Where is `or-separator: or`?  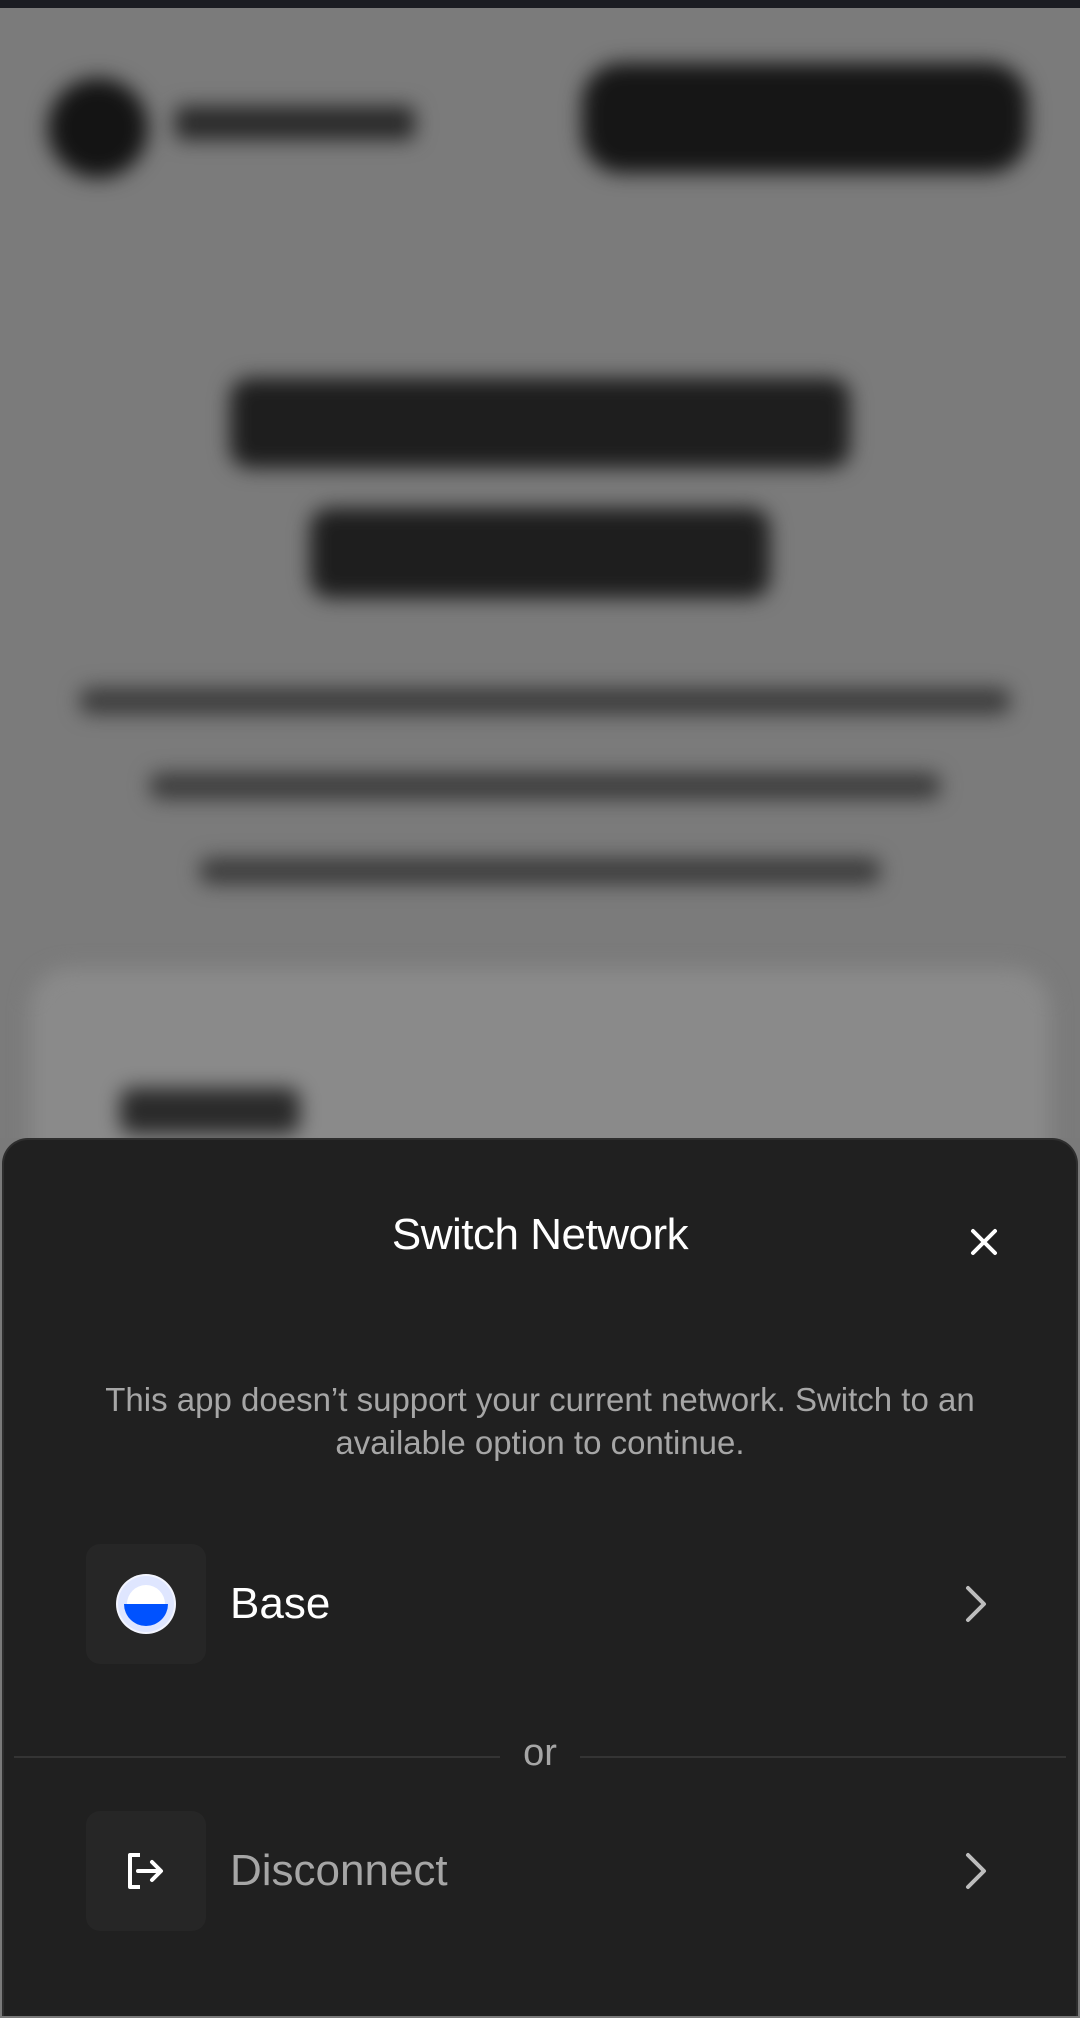
or-separator: or is located at coordinates (540, 1757).